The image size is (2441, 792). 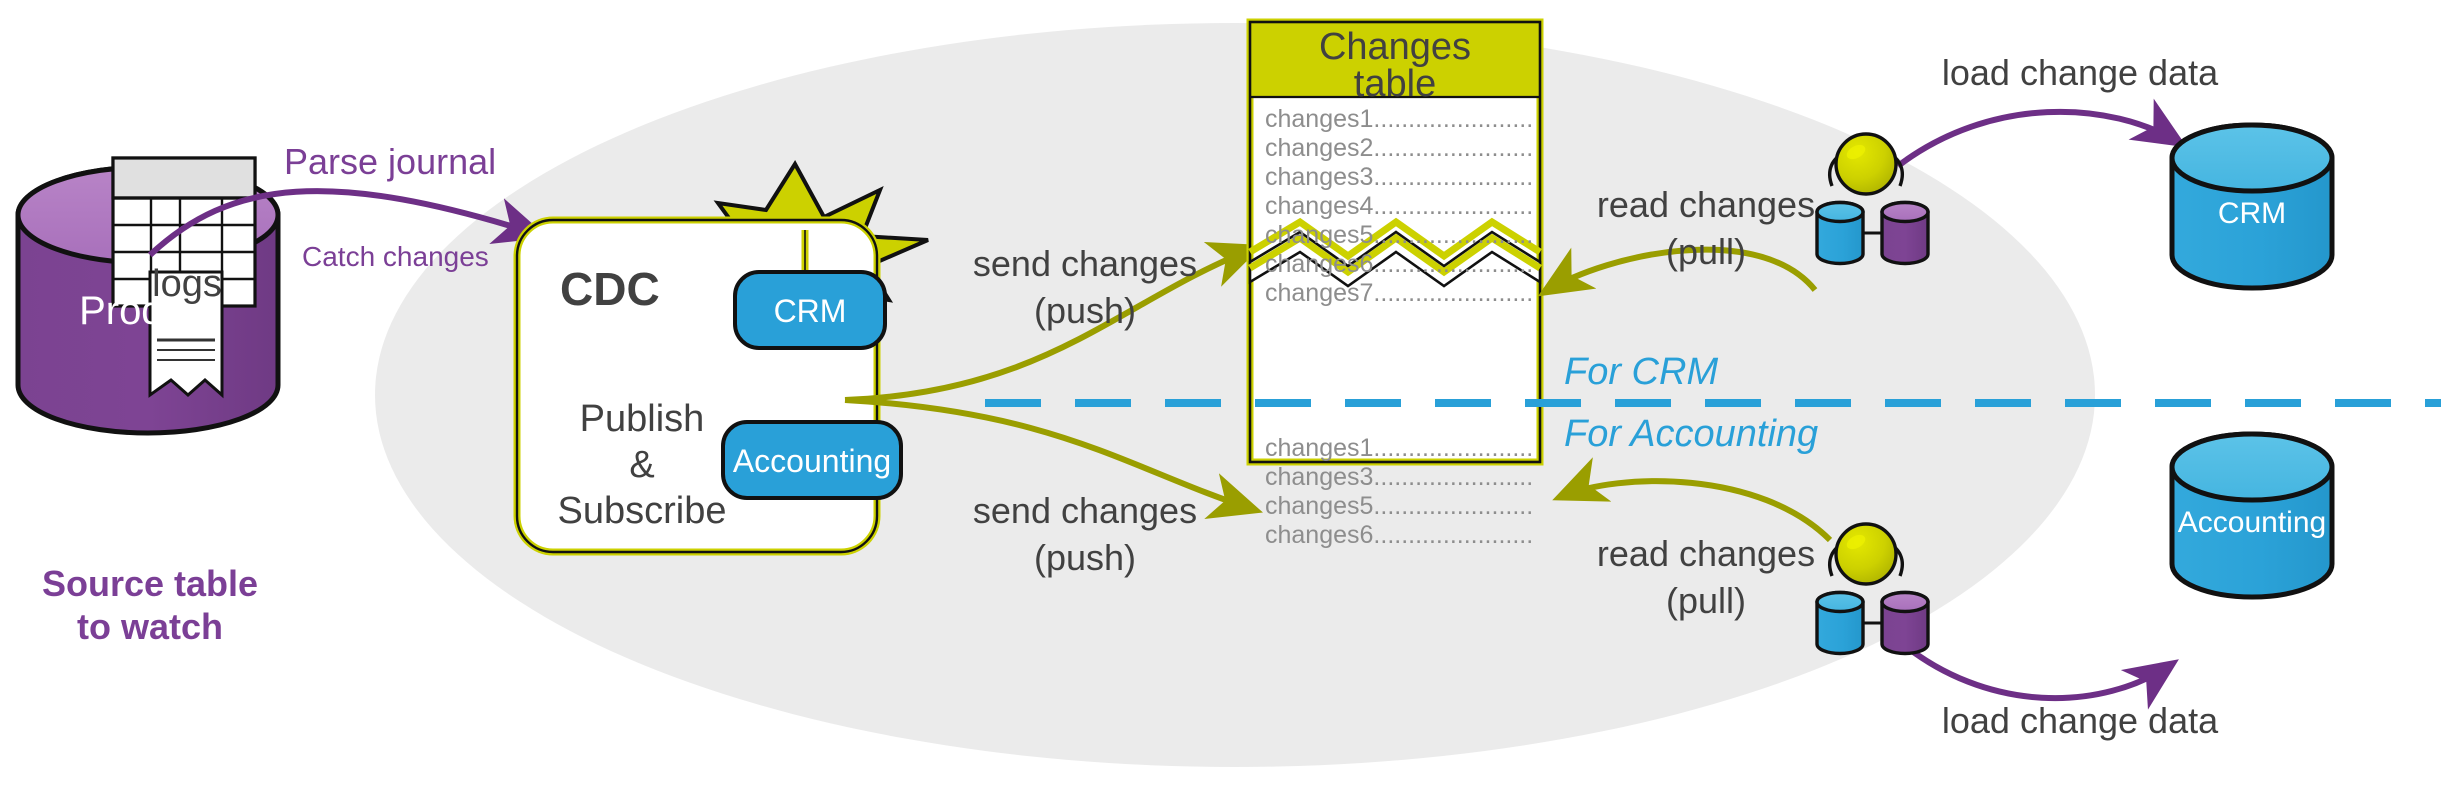 What do you see at coordinates (1641, 372) in the screenshot?
I see `divider-label-for-crm: For CRM` at bounding box center [1641, 372].